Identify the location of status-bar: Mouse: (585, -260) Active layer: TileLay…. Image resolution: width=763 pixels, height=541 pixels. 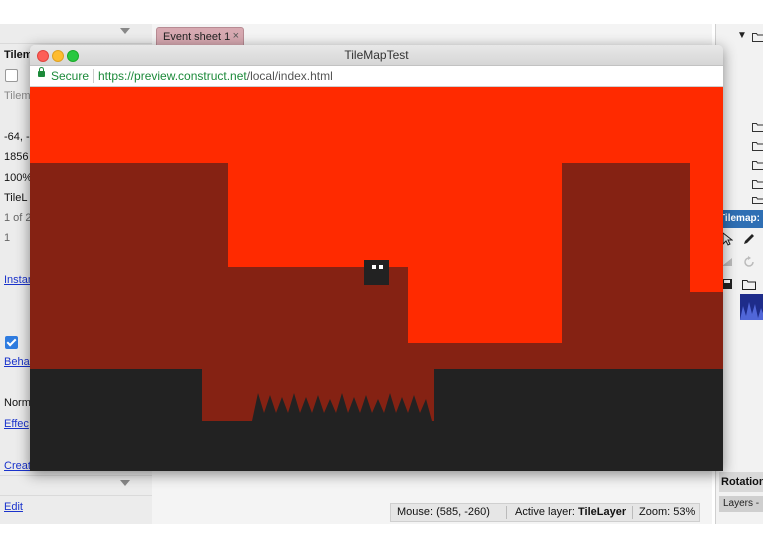
(545, 512).